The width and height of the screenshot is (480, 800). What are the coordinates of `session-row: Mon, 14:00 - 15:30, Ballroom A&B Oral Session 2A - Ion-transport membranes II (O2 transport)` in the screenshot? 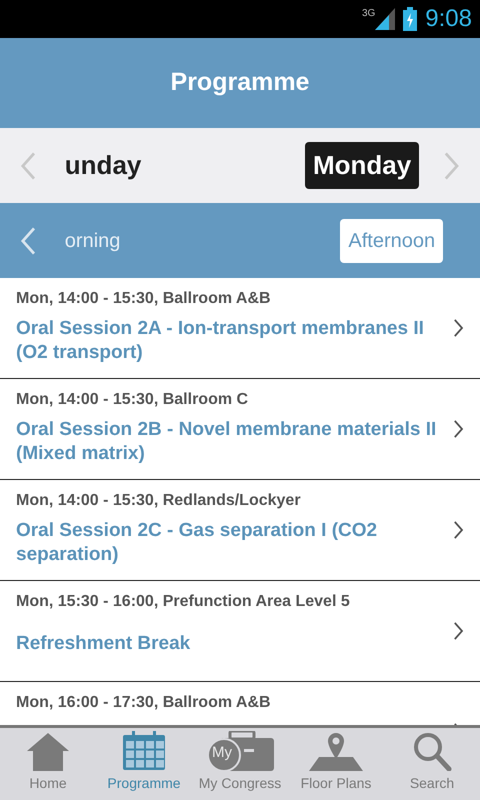 It's located at (240, 328).